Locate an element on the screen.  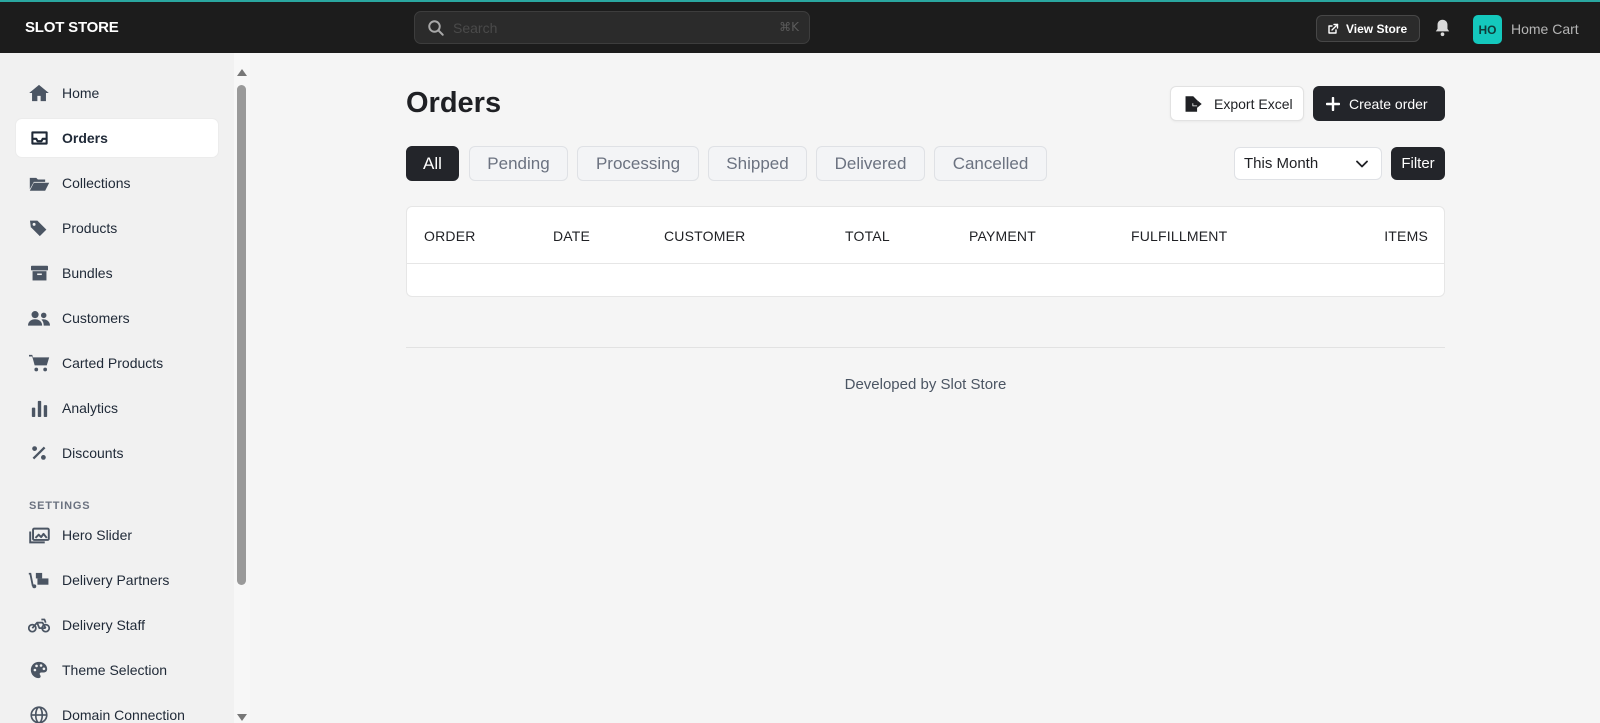
search-box: ⌘K is located at coordinates (612, 27).